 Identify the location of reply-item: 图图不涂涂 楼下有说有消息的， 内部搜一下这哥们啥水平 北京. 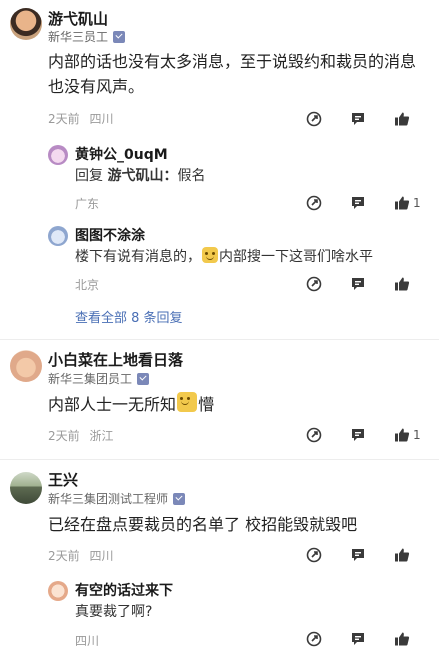
(237, 261).